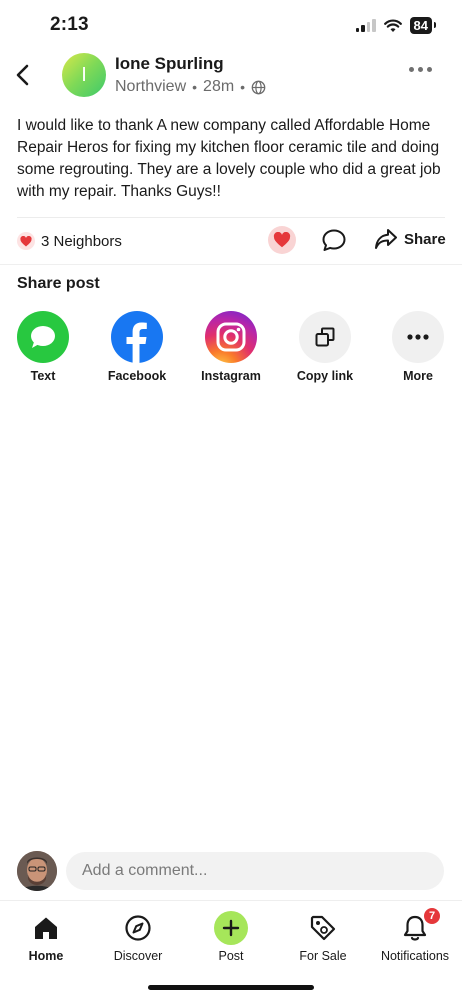 The image size is (462, 1000). Describe the element at coordinates (255, 871) in the screenshot. I see `comment-input` at that location.